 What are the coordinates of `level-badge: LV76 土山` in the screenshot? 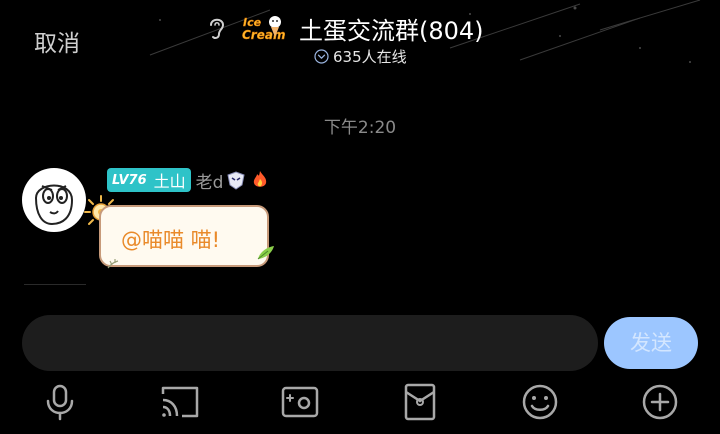 It's located at (149, 180).